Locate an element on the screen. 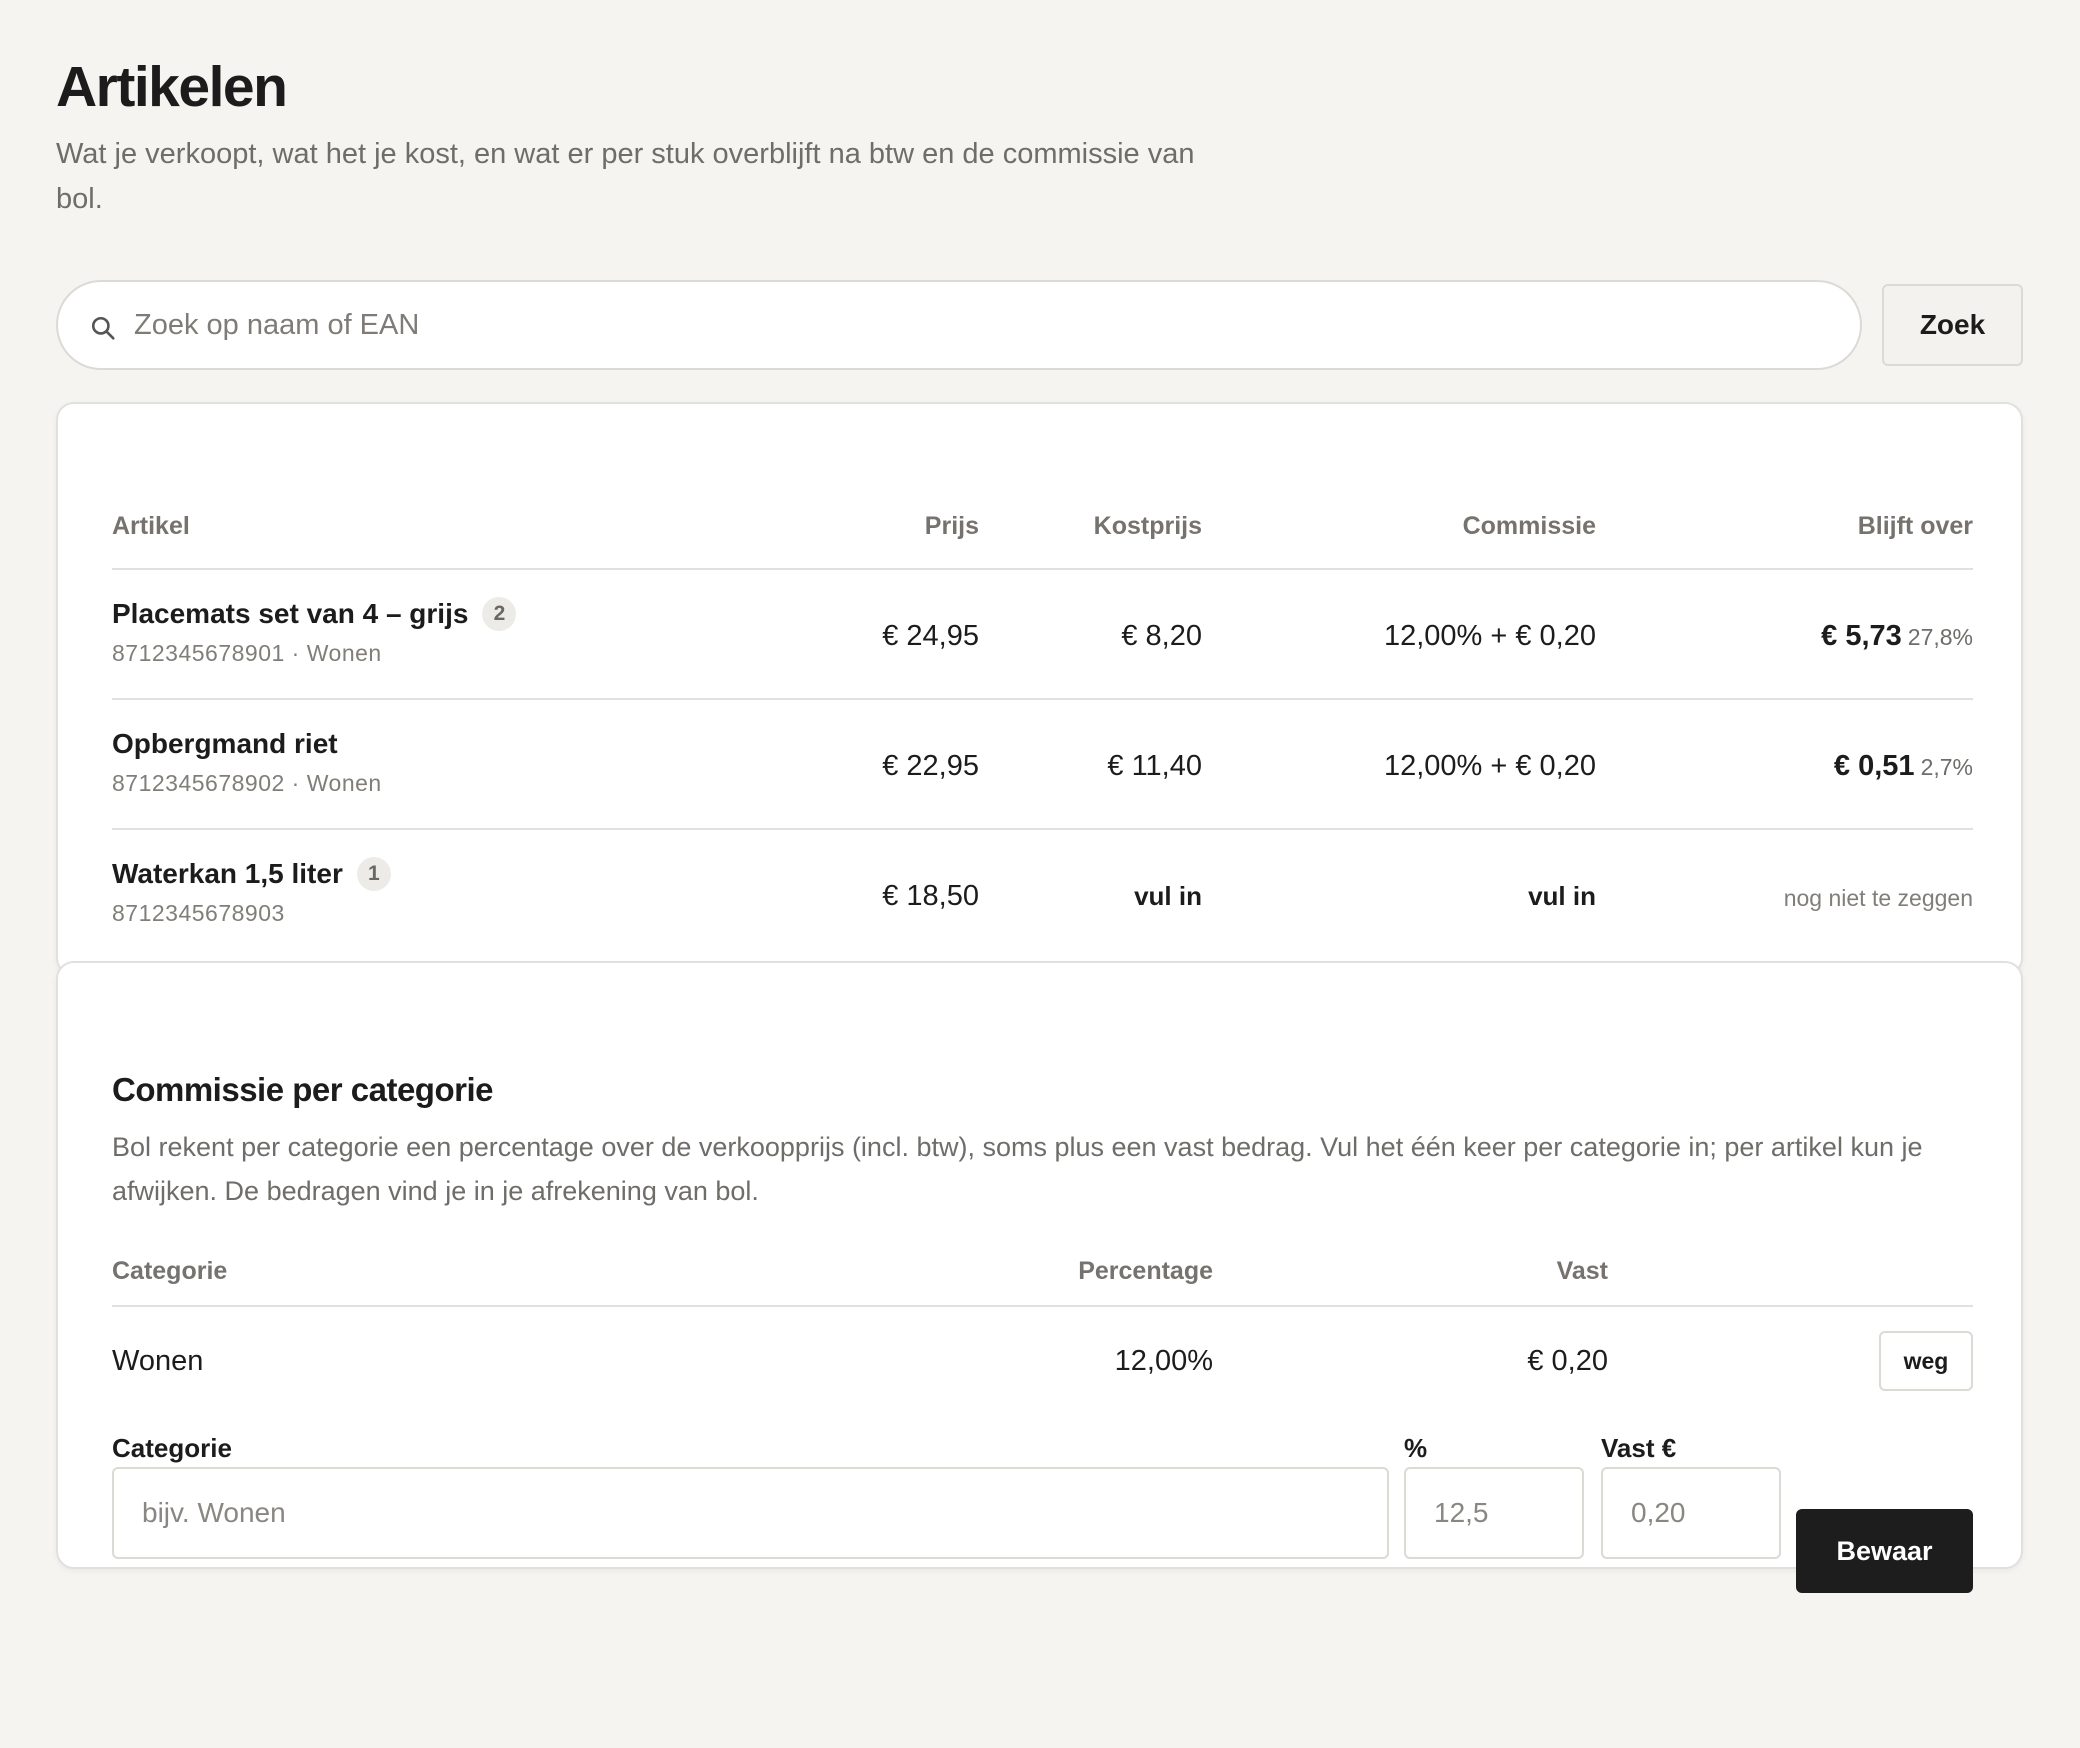 The image size is (2080, 1748). article-badge: 2 is located at coordinates (499, 614).